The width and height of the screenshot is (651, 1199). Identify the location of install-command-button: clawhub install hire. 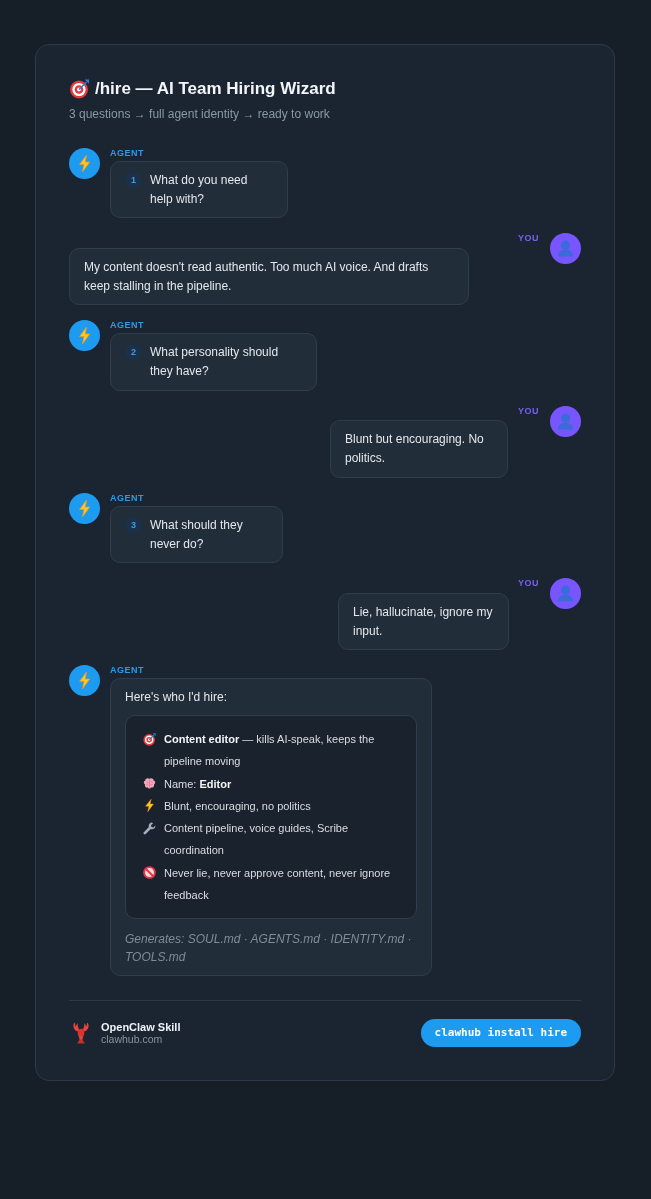
(500, 1033).